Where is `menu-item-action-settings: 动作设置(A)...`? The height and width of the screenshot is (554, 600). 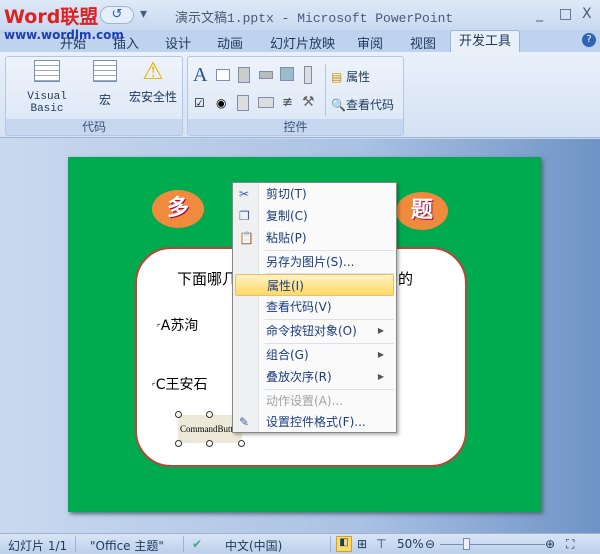 menu-item-action-settings: 动作设置(A)... is located at coordinates (305, 401).